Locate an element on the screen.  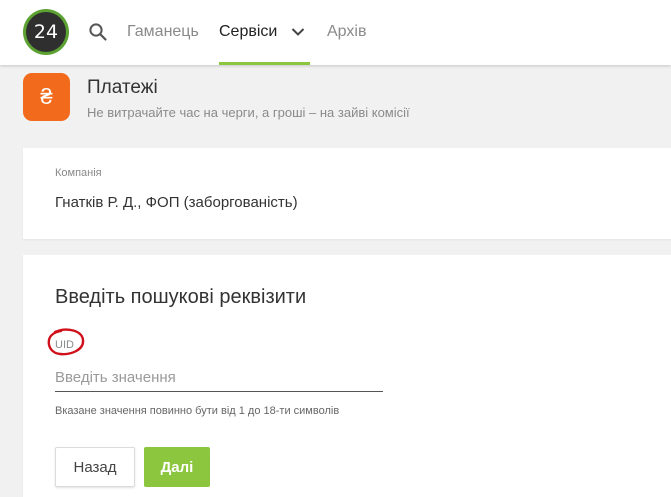
search-heading: Введіть пошукові реквізити is located at coordinates (181, 297).